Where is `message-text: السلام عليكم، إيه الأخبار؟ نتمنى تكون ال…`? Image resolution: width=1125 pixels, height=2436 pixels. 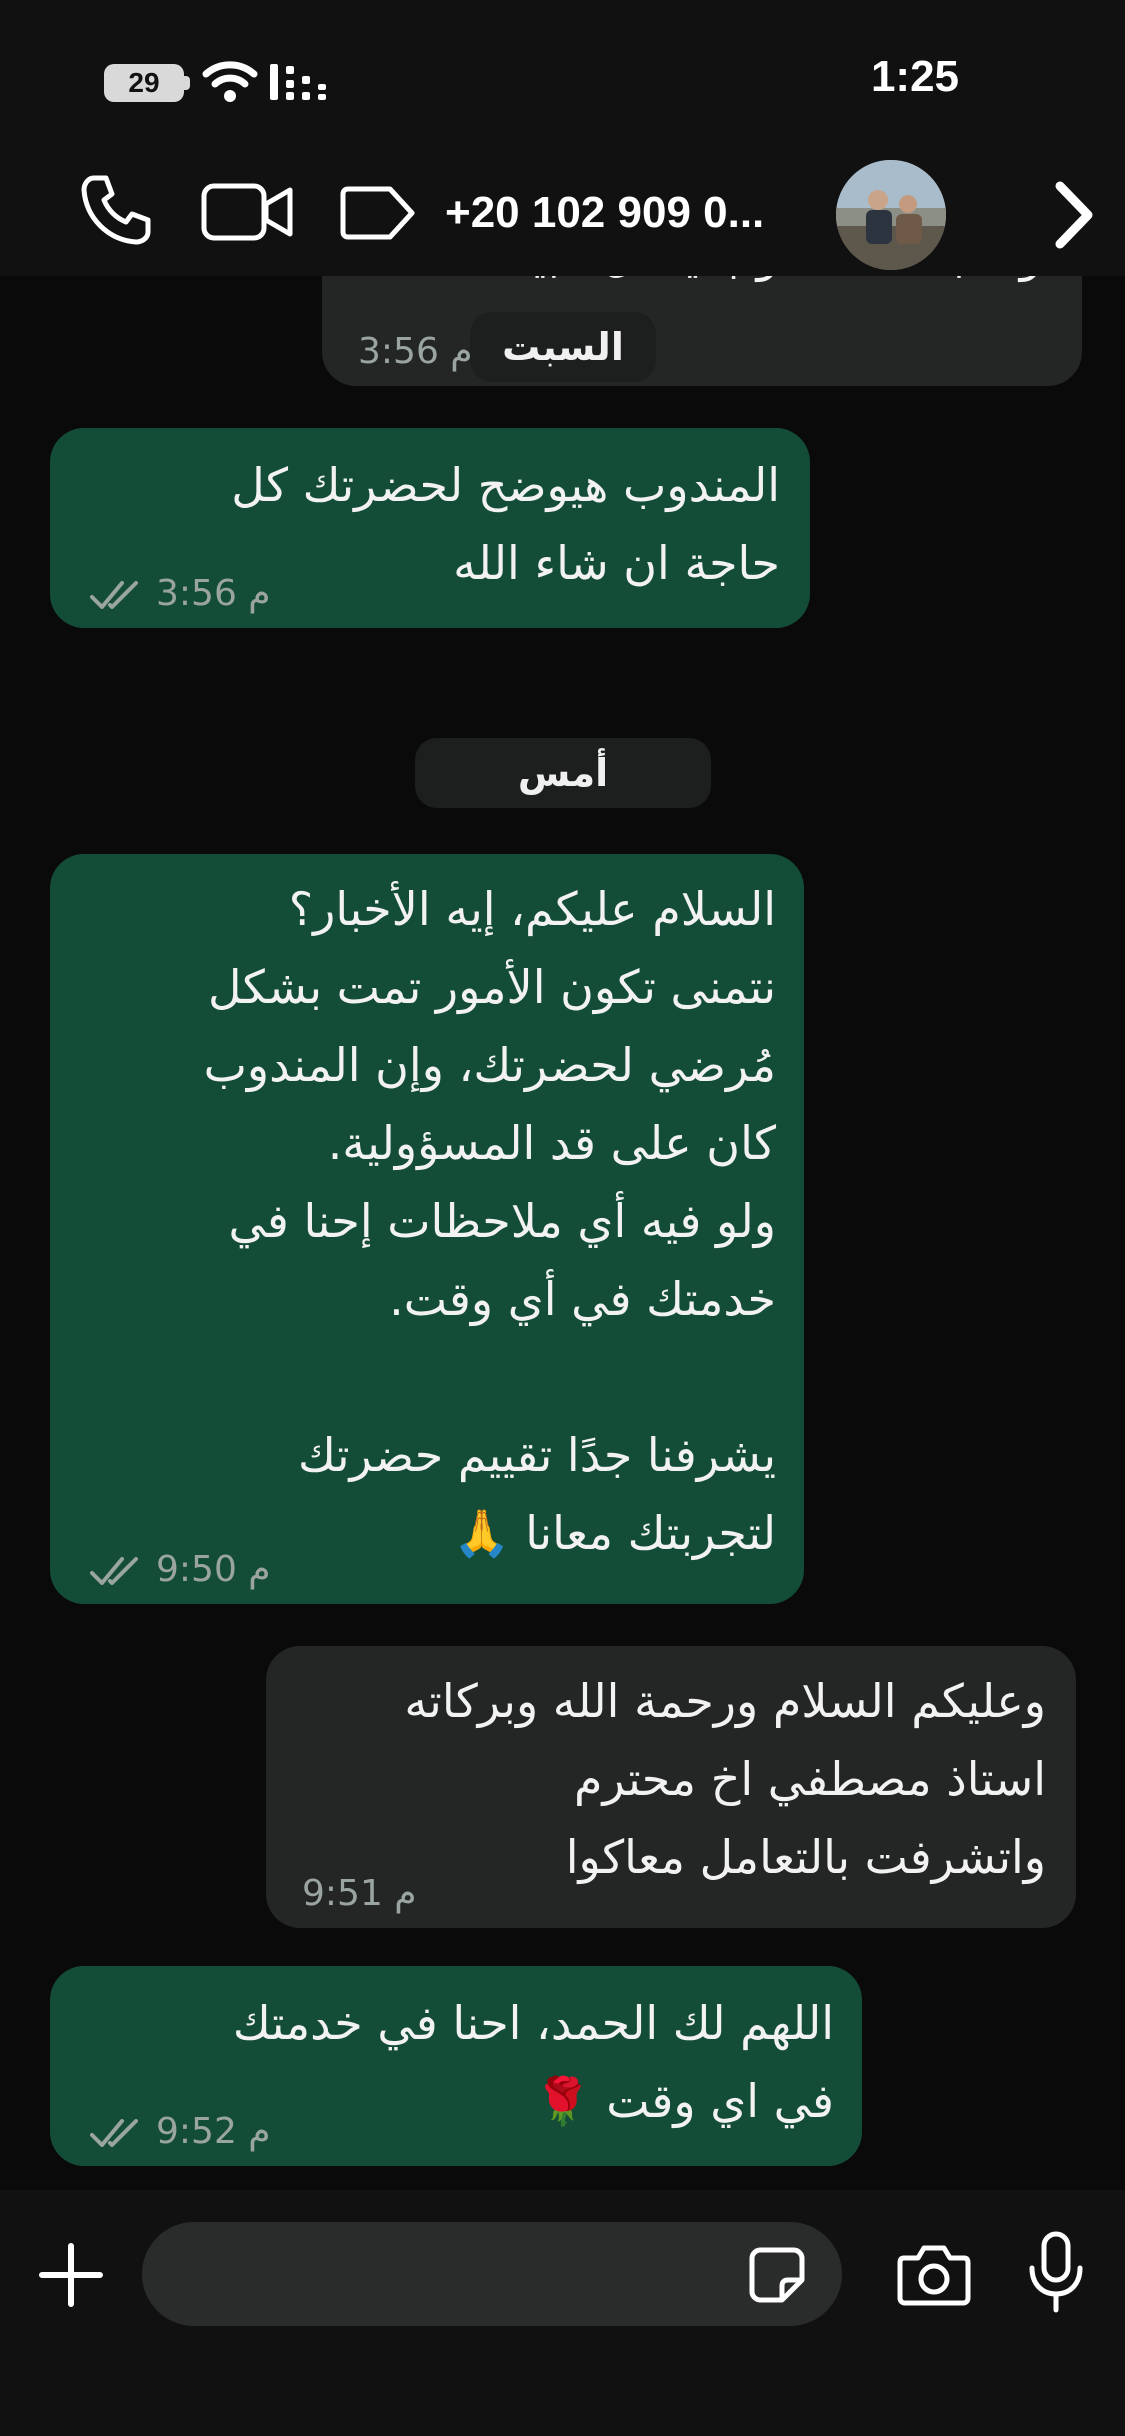 message-text: السلام عليكم، إيه الأخبار؟ نتمنى تكون ال… is located at coordinates (489, 1221).